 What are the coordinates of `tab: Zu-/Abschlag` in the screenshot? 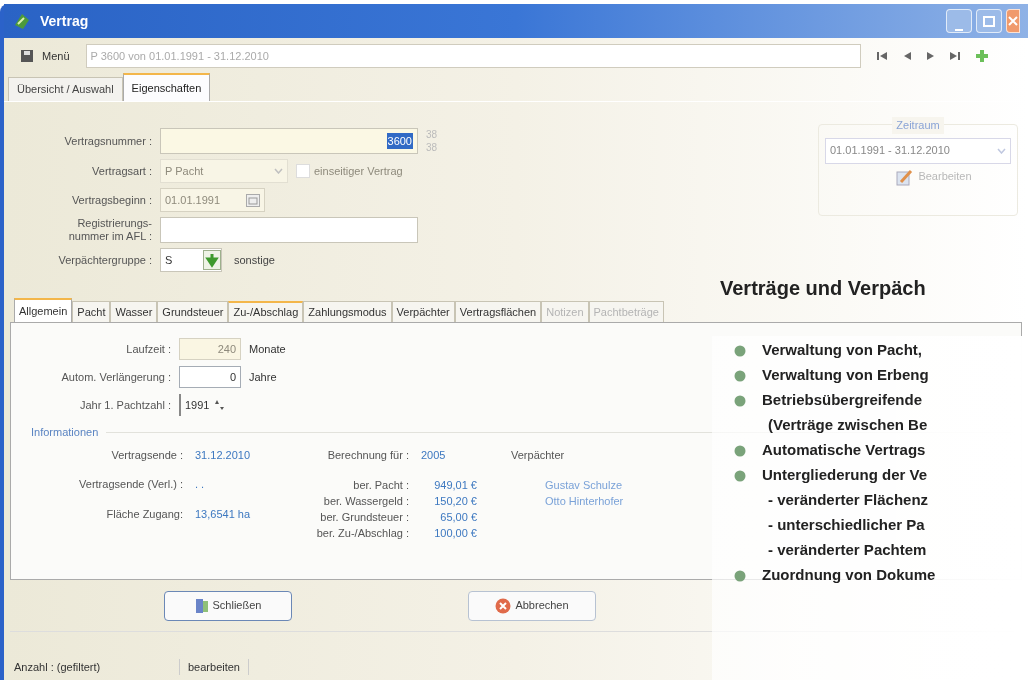 It's located at (266, 311).